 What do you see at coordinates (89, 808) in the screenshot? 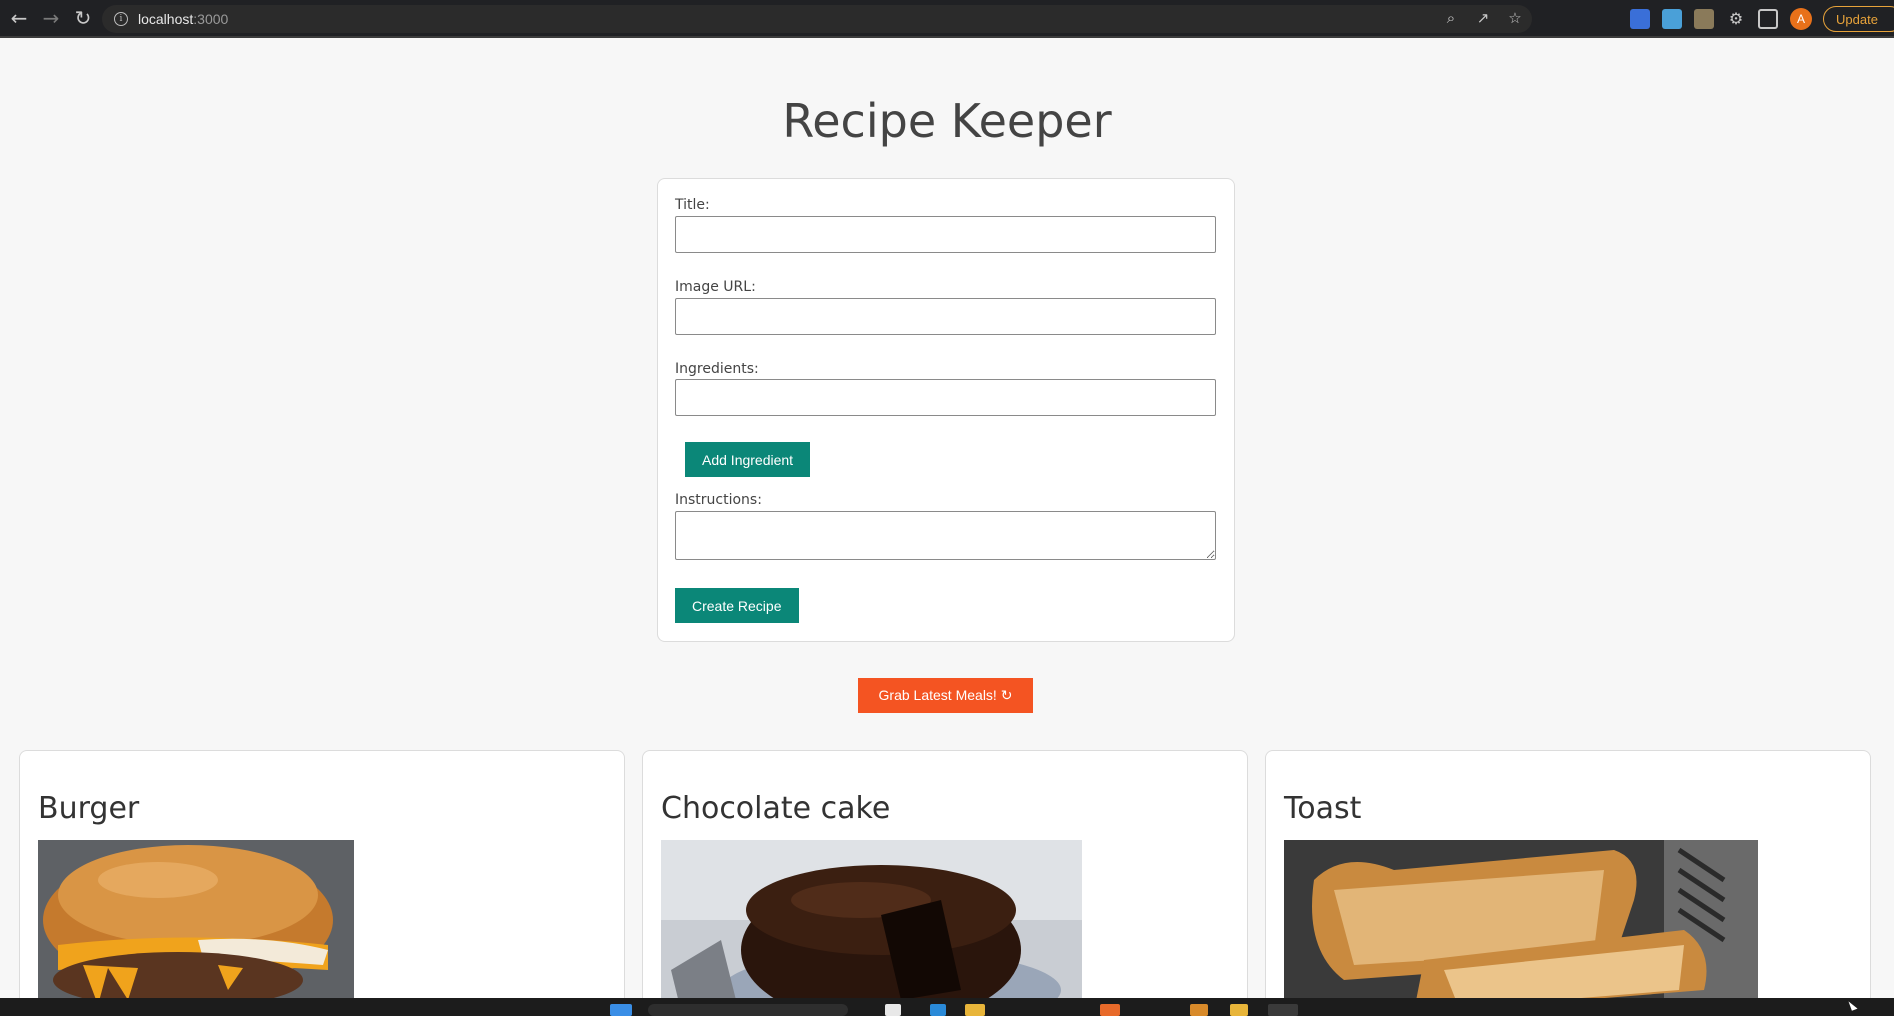
I see `recipe-title: Burger` at bounding box center [89, 808].